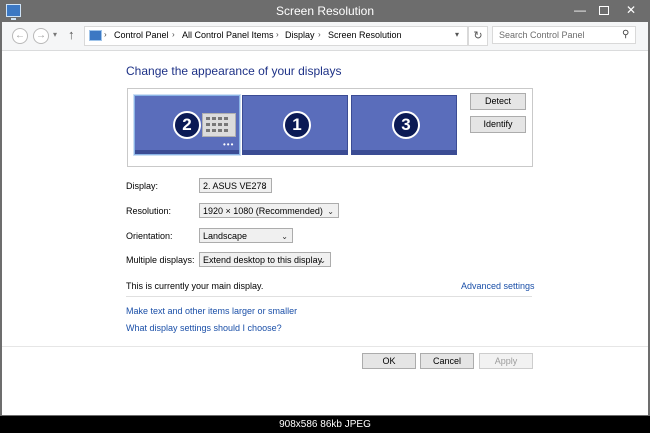 Image resolution: width=650 pixels, height=433 pixels. Describe the element at coordinates (329, 296) in the screenshot. I see `divider` at that location.